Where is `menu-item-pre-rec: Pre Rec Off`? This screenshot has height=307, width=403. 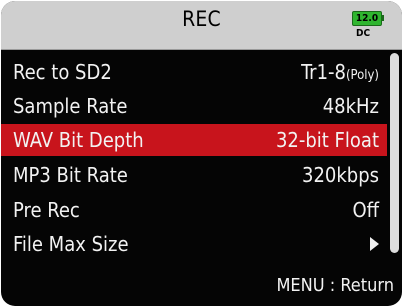 menu-item-pre-rec: Pre Rec Off is located at coordinates (194, 210).